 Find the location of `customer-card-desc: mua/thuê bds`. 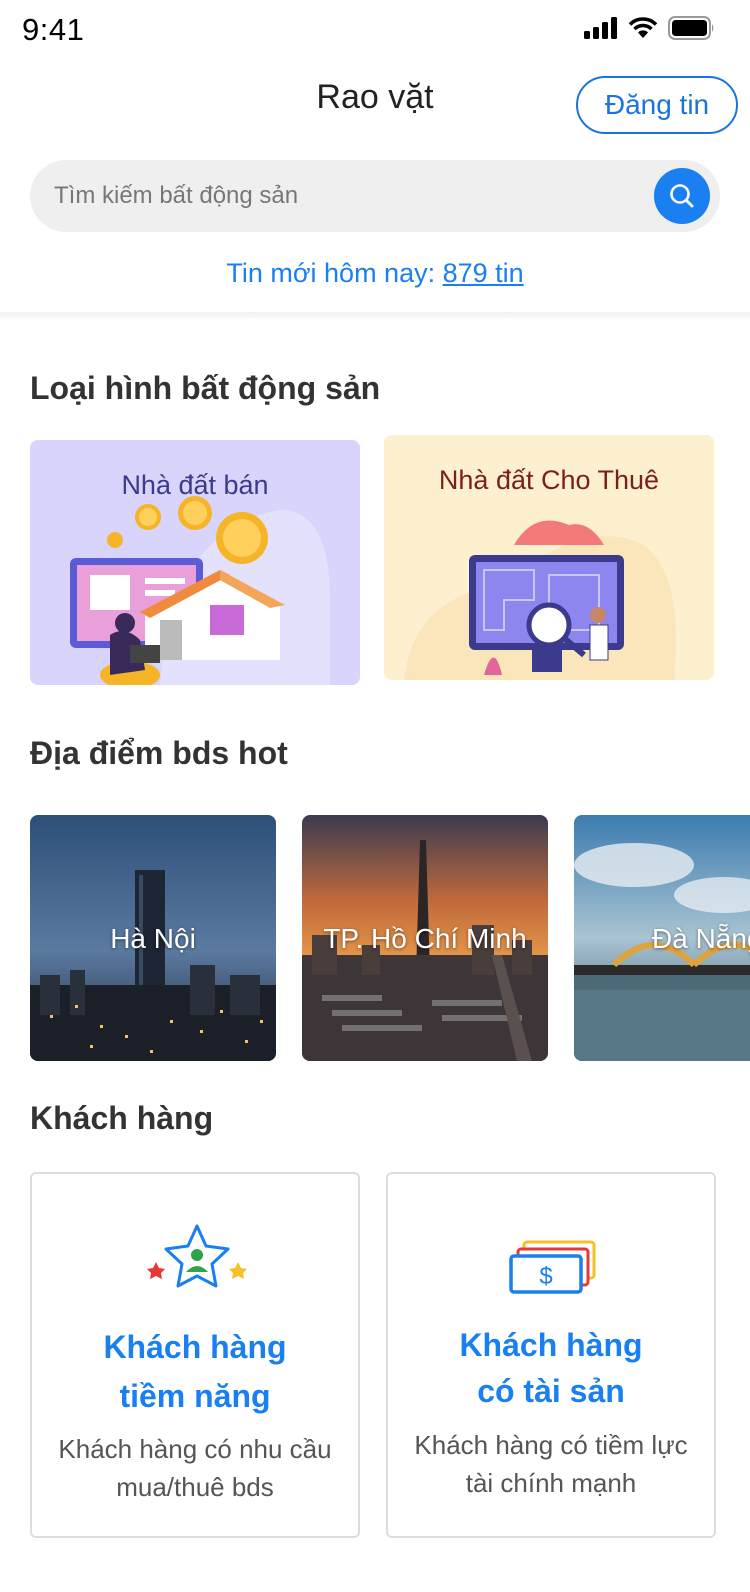

customer-card-desc: mua/thuê bds is located at coordinates (195, 1487).